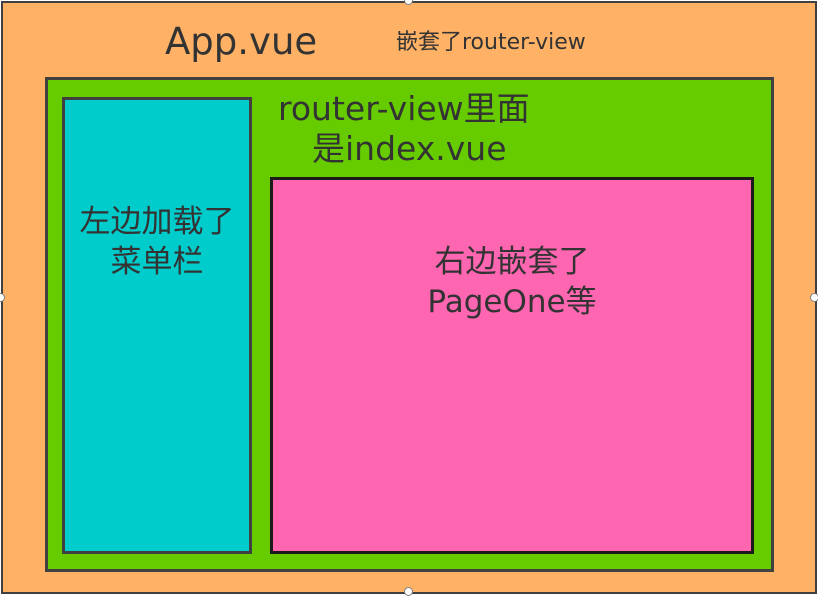  I want to click on page-panel-label-line2: PageOne等, so click(512, 302).